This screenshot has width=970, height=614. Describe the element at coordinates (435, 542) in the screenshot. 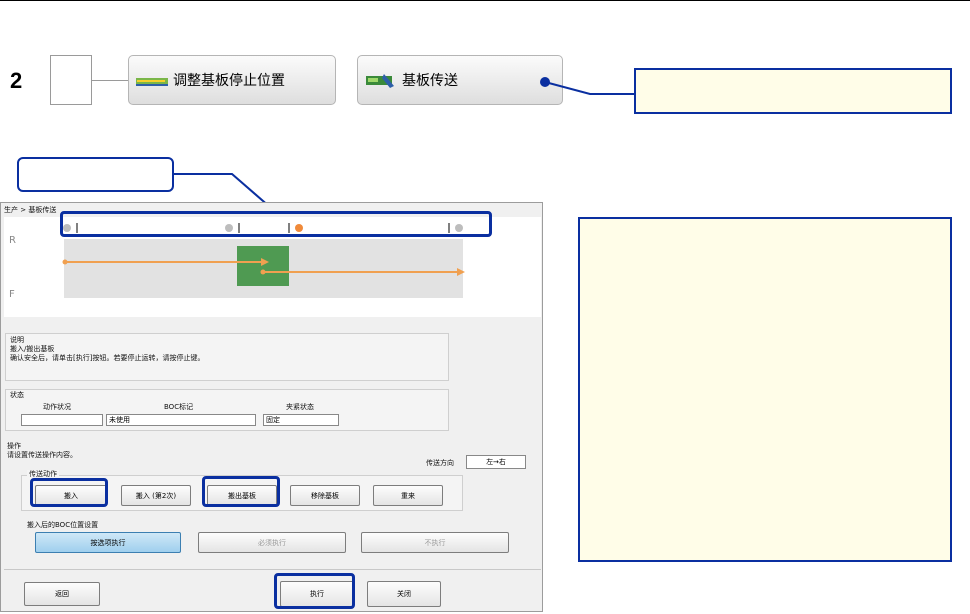

I see `boc-not-execute-button: 不执行` at that location.